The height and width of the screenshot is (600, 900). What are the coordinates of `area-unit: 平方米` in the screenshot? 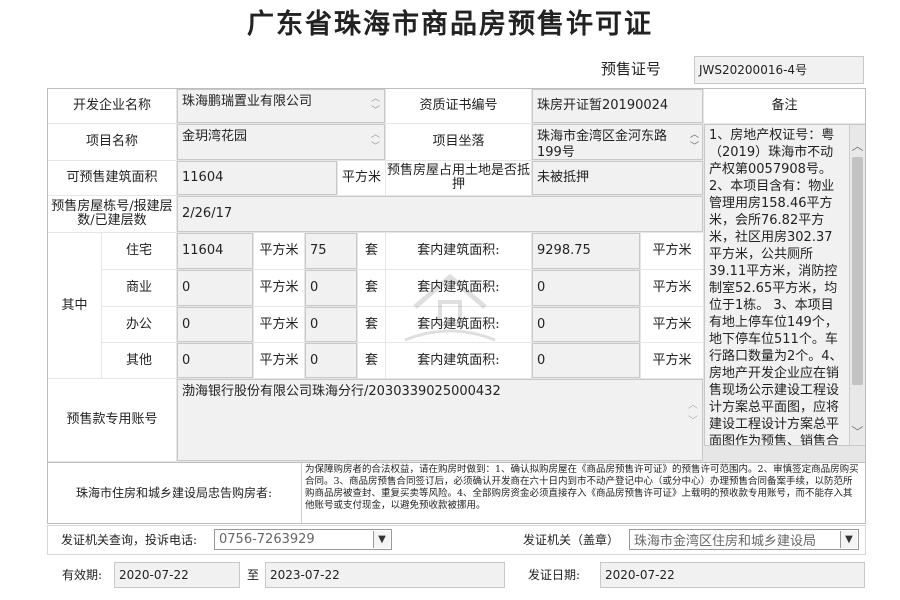 It's located at (361, 178).